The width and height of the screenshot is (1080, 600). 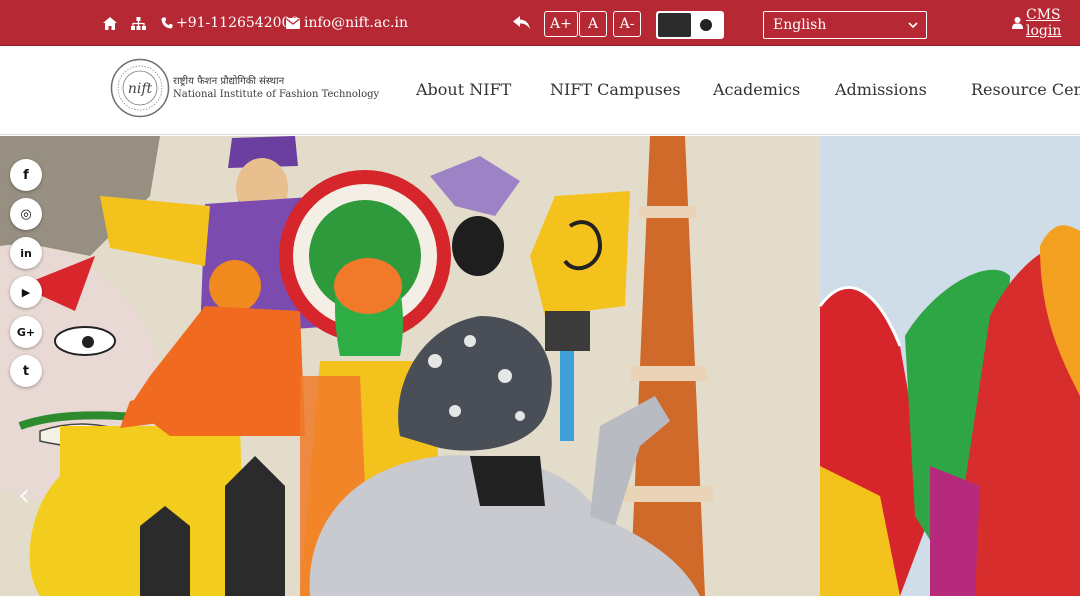 I want to click on twitter-icon: t, so click(x=26, y=371).